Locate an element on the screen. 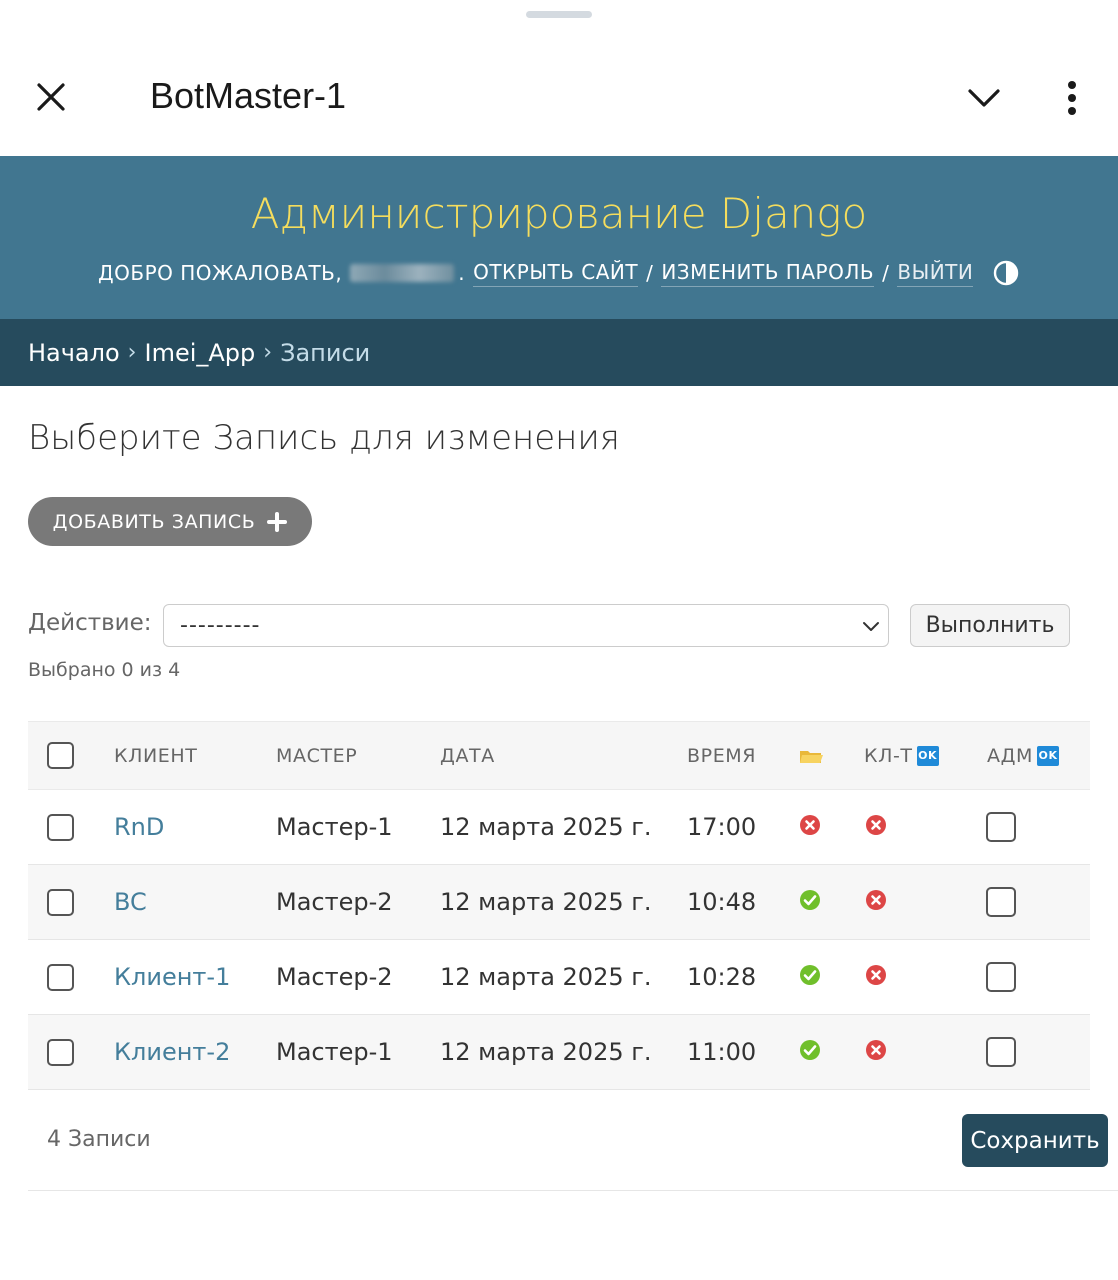  logout-link: ВЫЙТИ is located at coordinates (935, 273).